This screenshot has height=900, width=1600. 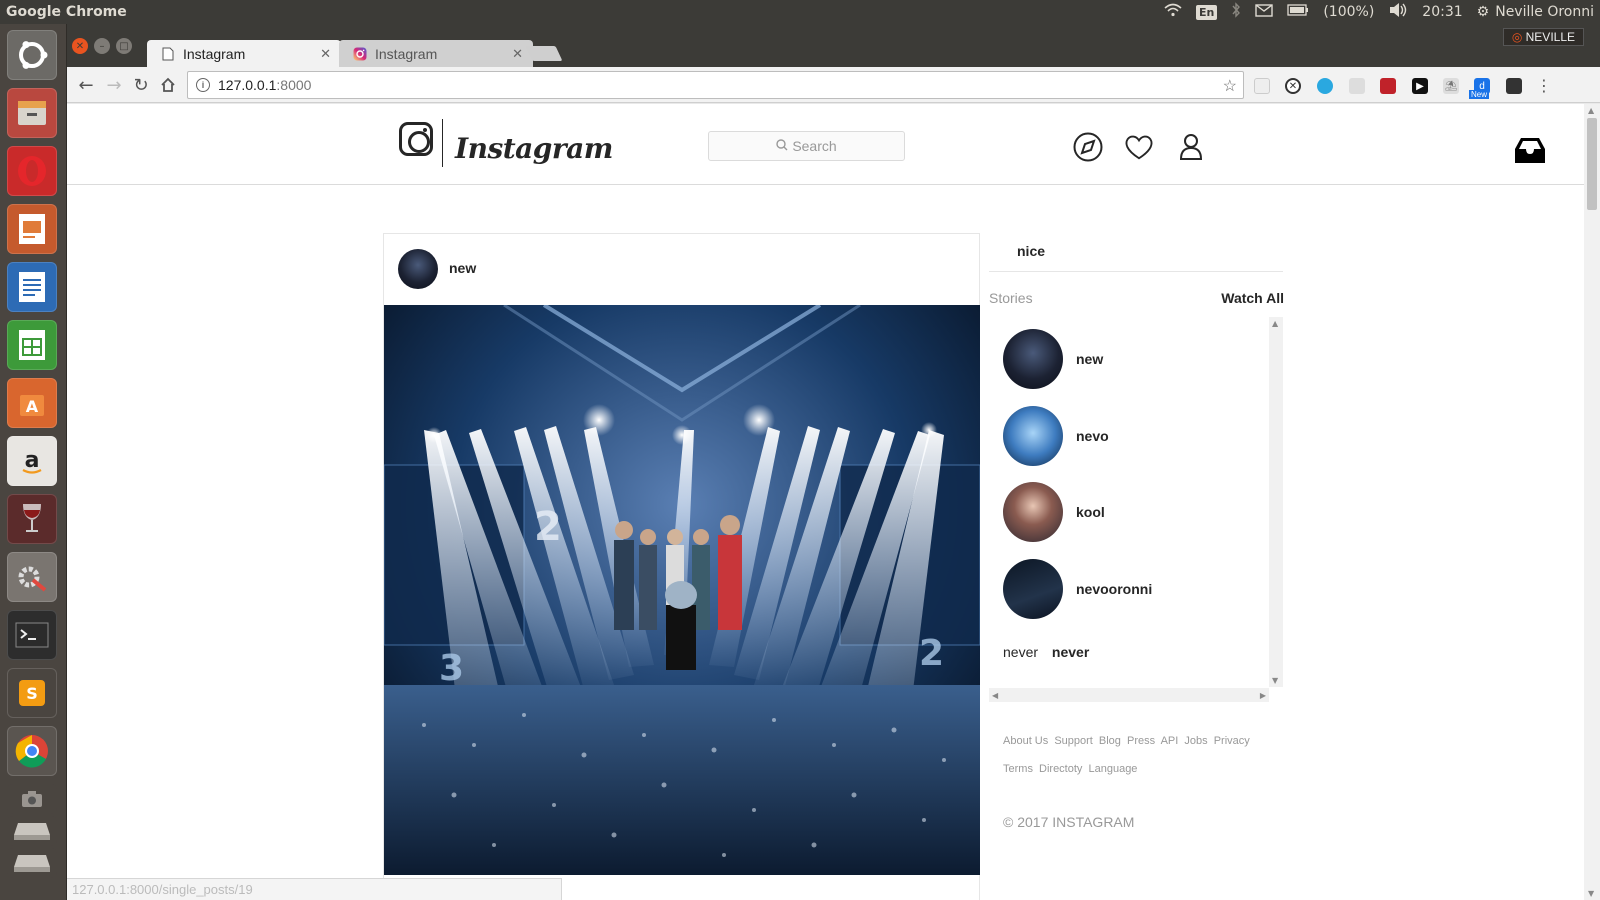 What do you see at coordinates (1379, 12) in the screenshot?
I see `system-tray: En (100%) 20:31 ⚙ Neville Oronni` at bounding box center [1379, 12].